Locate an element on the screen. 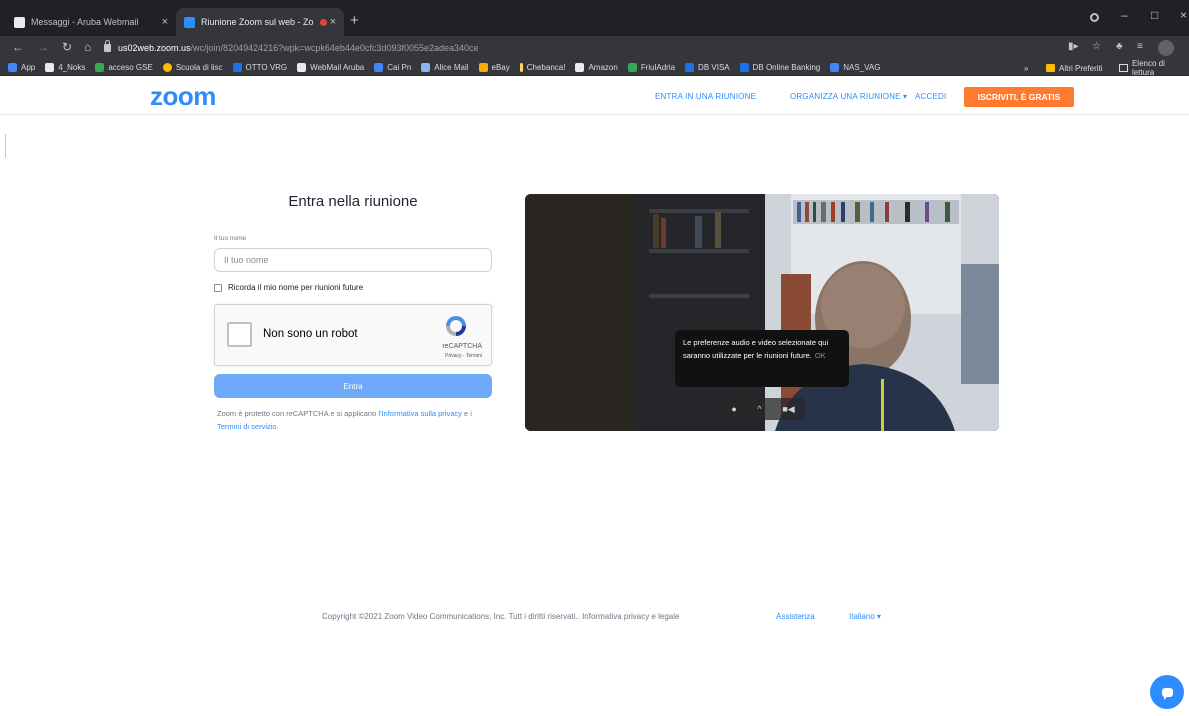  webmail-icon is located at coordinates (19, 22).